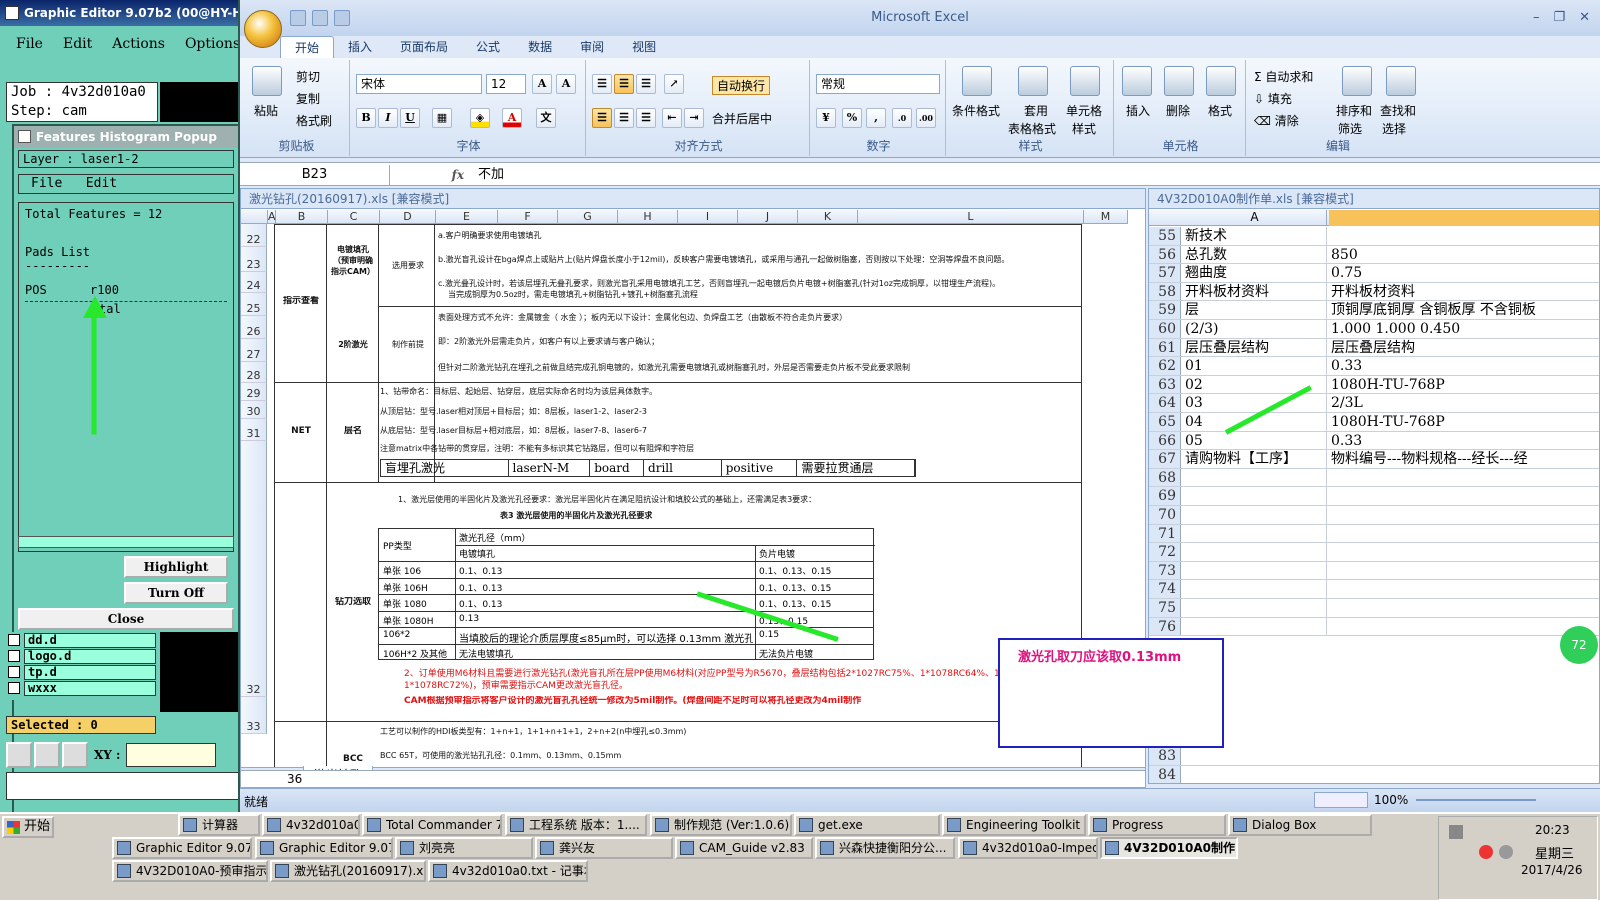 The width and height of the screenshot is (1600, 900). What do you see at coordinates (878, 84) in the screenshot?
I see `number-format-select: 常规` at bounding box center [878, 84].